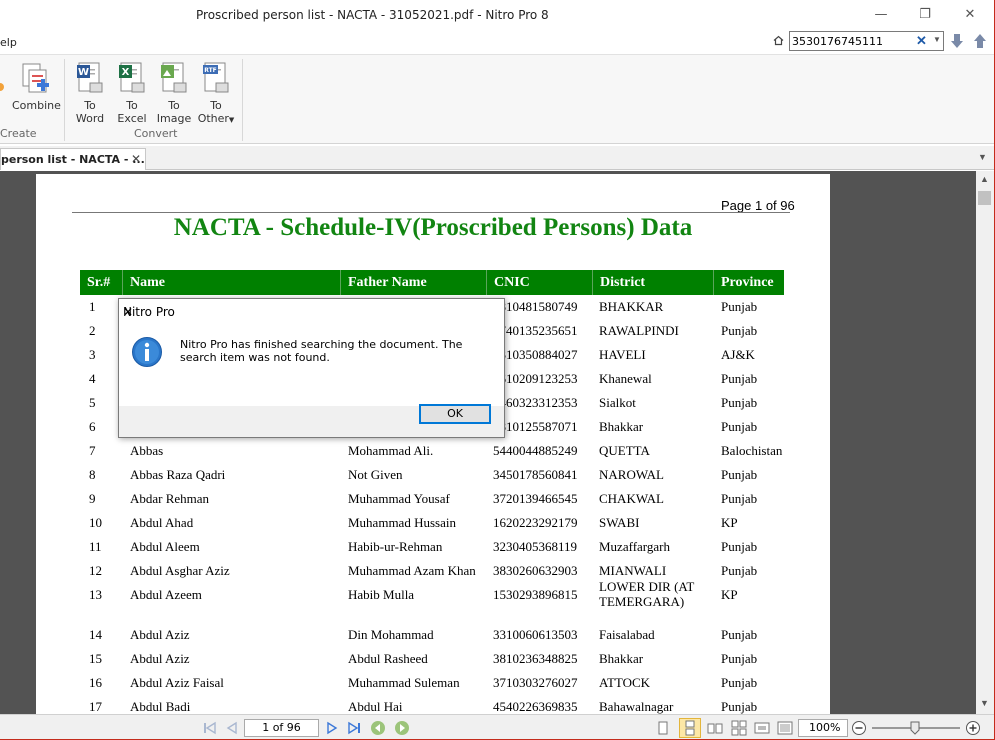 The width and height of the screenshot is (995, 740). Describe the element at coordinates (785, 728) in the screenshot. I see `fit-page-icon` at that location.